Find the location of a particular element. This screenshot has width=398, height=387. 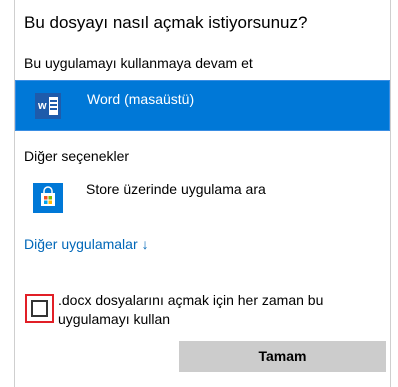

store-search-option: Store üzerinde uygulama ara is located at coordinates (202, 198).